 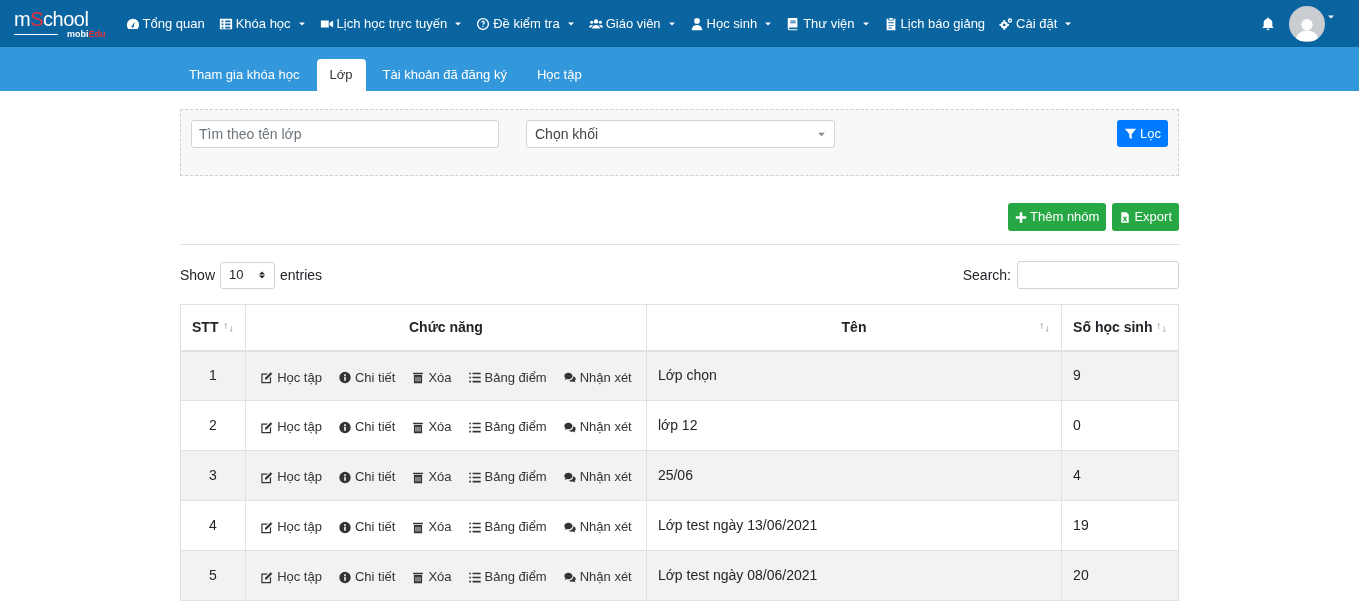 What do you see at coordinates (1021, 217) in the screenshot?
I see `plus-icon` at bounding box center [1021, 217].